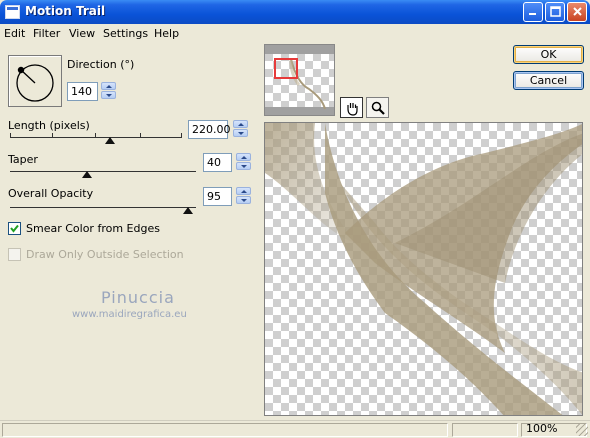 The height and width of the screenshot is (438, 590). I want to click on opacity-spinner, so click(243, 195).